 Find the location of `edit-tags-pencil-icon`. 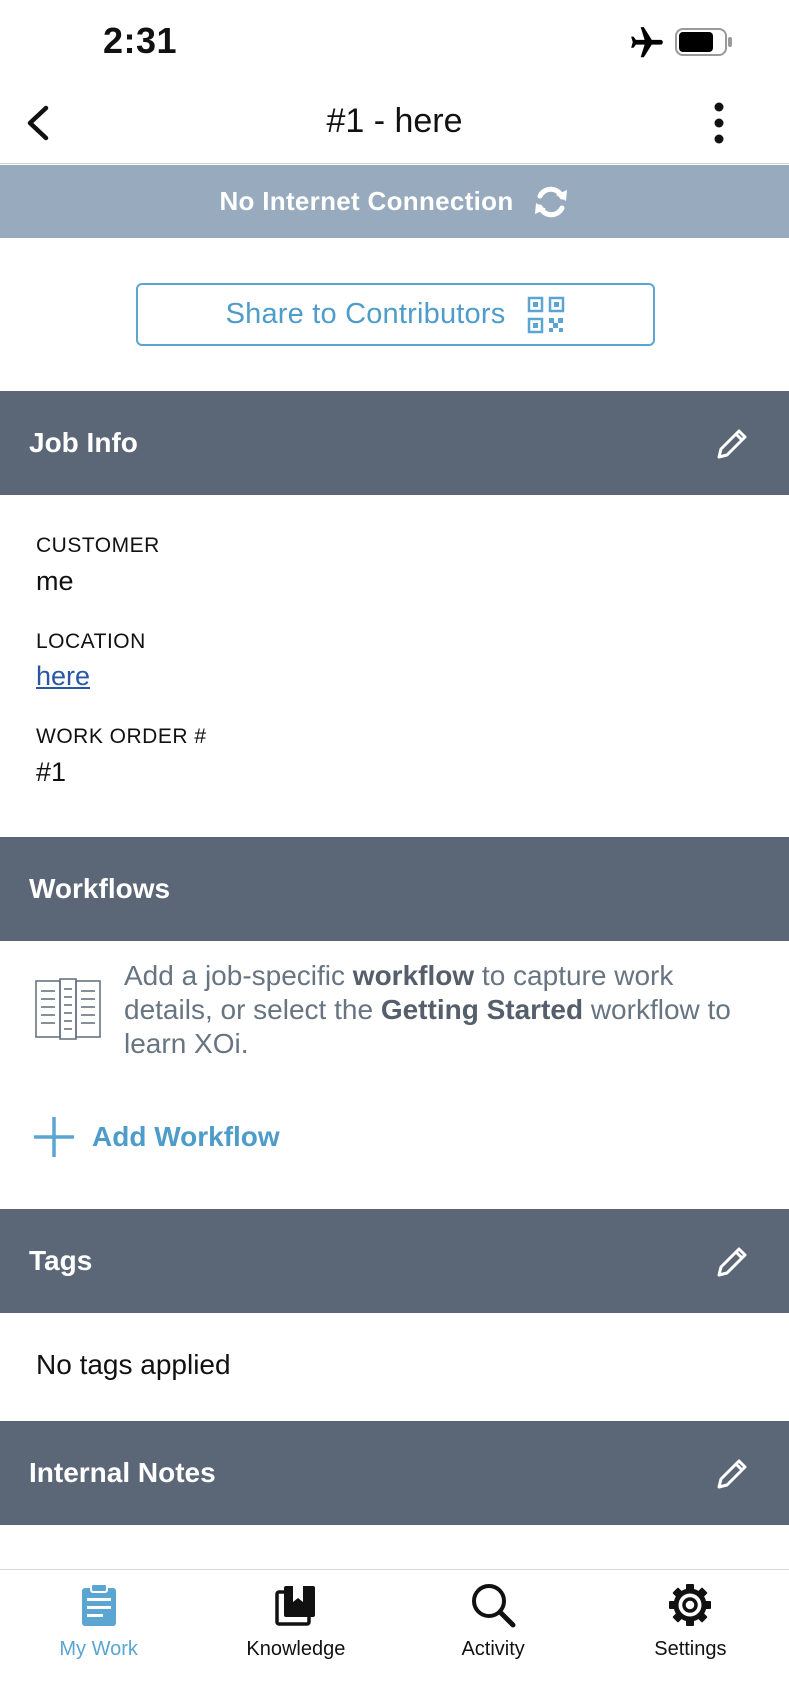

edit-tags-pencil-icon is located at coordinates (733, 1261).